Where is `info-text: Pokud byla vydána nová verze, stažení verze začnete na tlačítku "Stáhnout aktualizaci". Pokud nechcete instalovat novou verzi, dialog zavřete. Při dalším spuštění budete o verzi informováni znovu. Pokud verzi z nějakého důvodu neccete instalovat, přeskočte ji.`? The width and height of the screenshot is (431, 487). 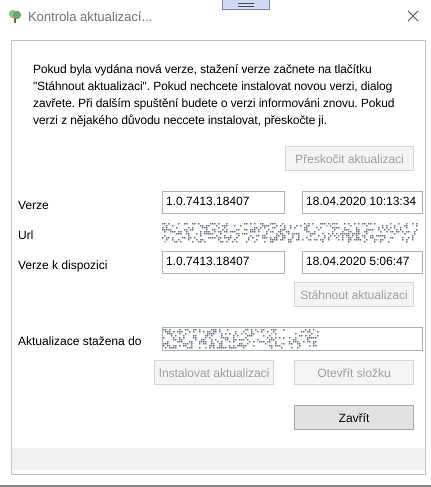
info-text: Pokud byla vydána nová verze, stažení verze začnete na tlačítku "Stáhnout aktualizaci". Pokud nechcete instalovat novou verzi, dialog zavřete. Při dalším spuštění budete o verzi informováni znovu. Pokud verzi z nějakého důvodu neccete instalovat, přeskočte ji. is located at coordinates (214, 95).